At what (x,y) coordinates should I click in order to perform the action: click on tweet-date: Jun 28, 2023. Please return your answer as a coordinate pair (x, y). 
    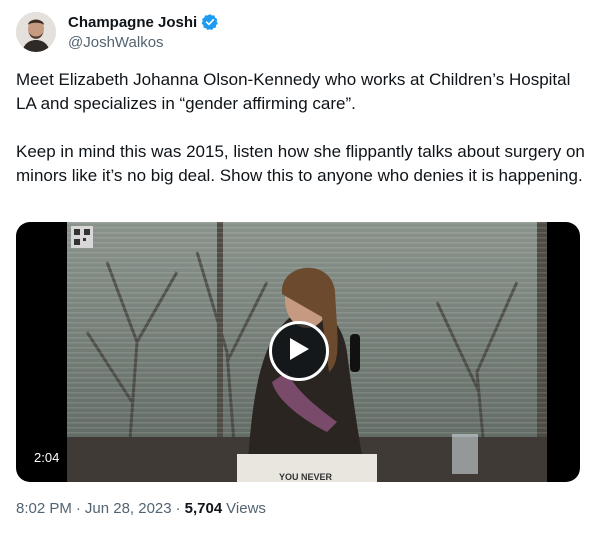
    Looking at the image, I should click on (128, 508).